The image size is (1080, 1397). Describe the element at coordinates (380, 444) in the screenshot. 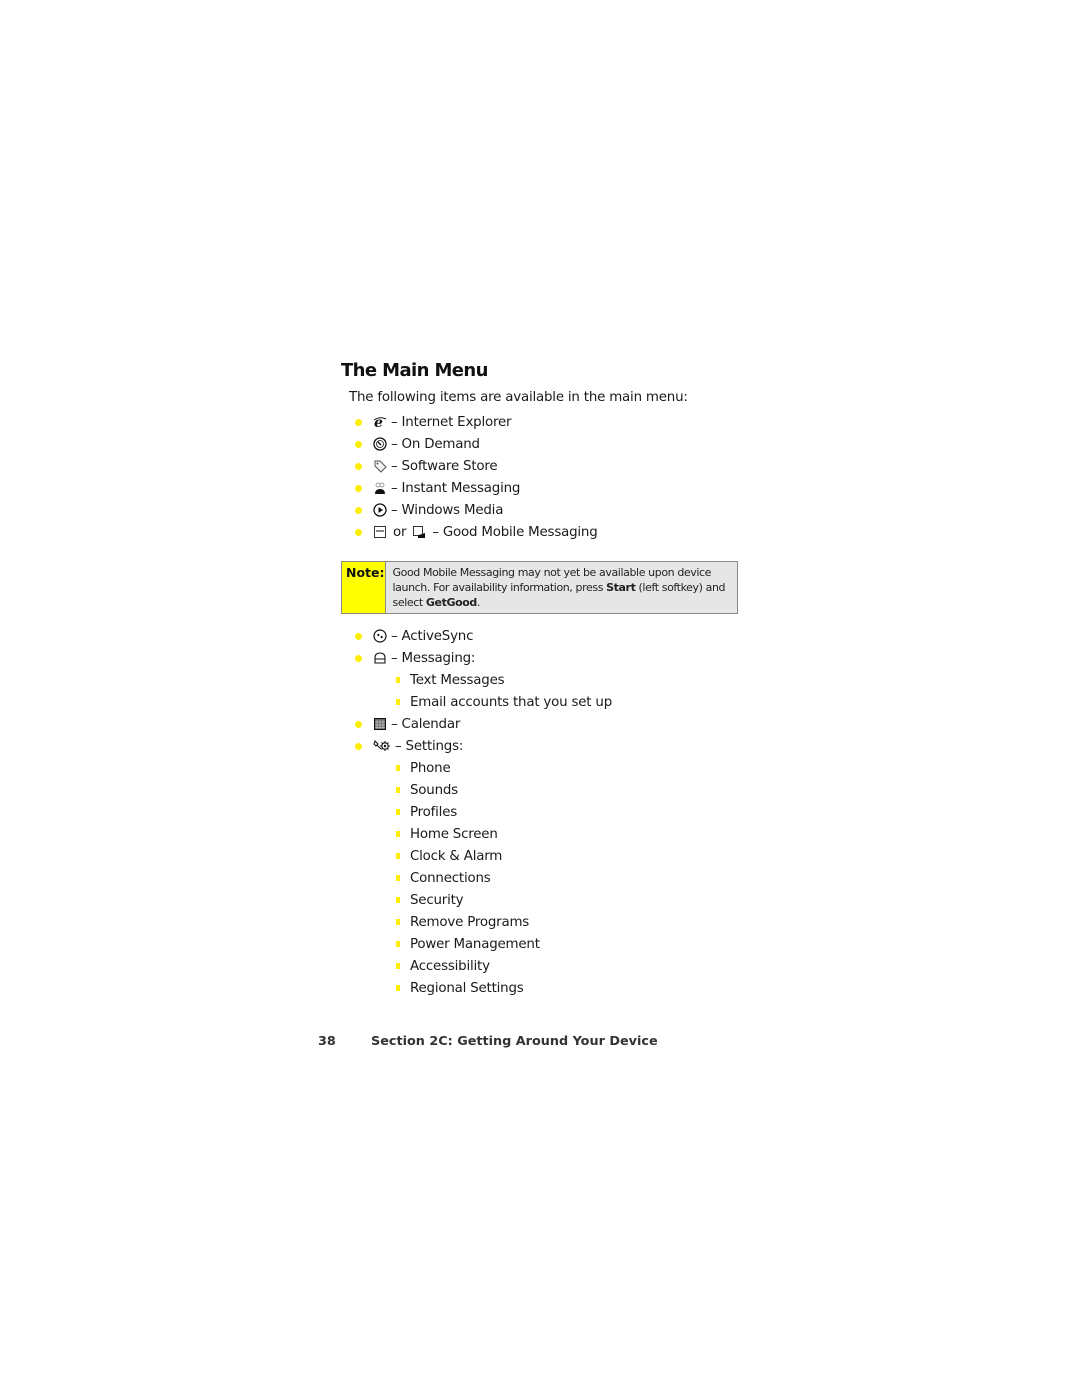

I see `on-demand-icon` at that location.